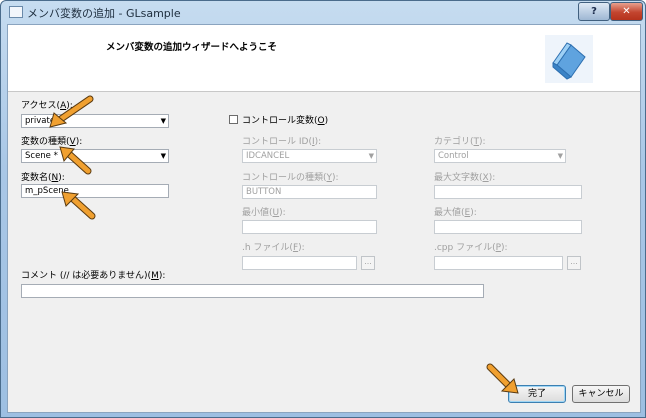 The width and height of the screenshot is (646, 418). What do you see at coordinates (626, 11) in the screenshot?
I see `close-button: ✕` at bounding box center [626, 11].